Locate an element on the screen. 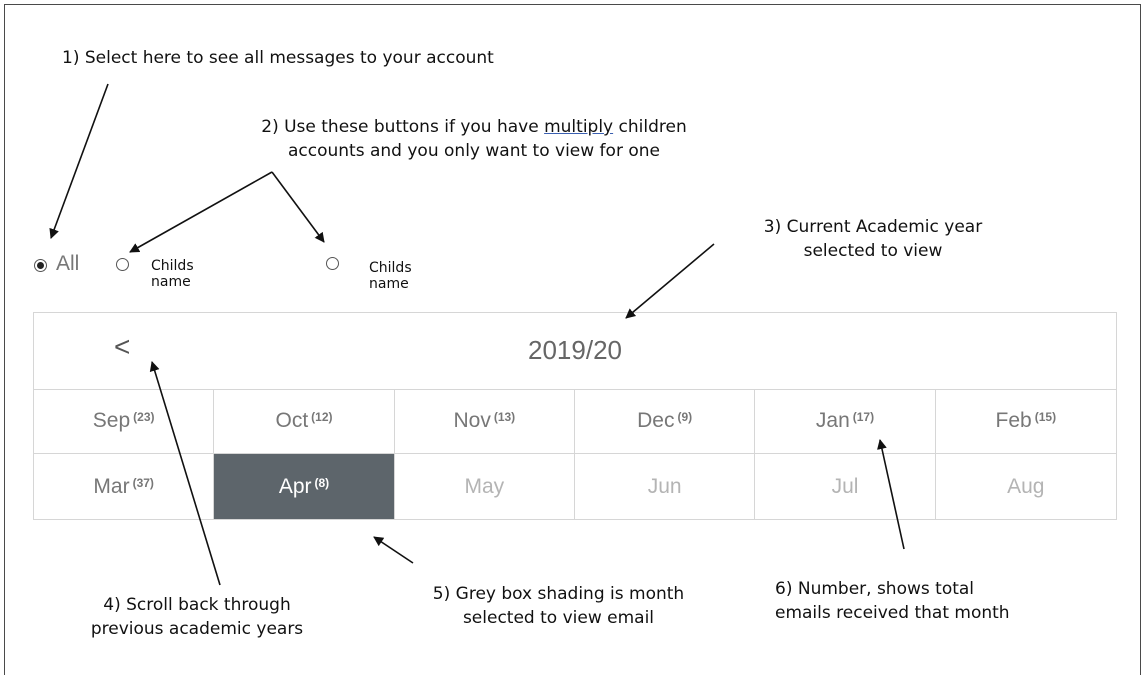 The width and height of the screenshot is (1141, 675). month-cell-nov: Nov (13) is located at coordinates (484, 421).